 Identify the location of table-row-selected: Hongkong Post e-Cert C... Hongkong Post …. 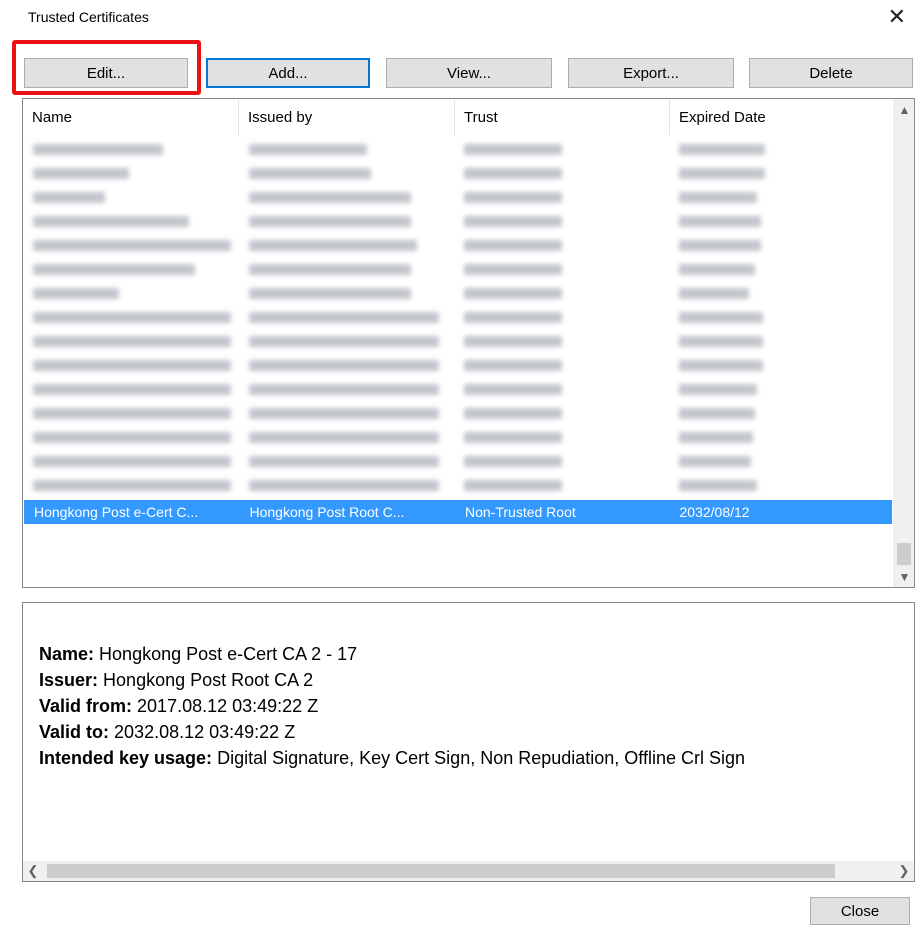
(458, 512).